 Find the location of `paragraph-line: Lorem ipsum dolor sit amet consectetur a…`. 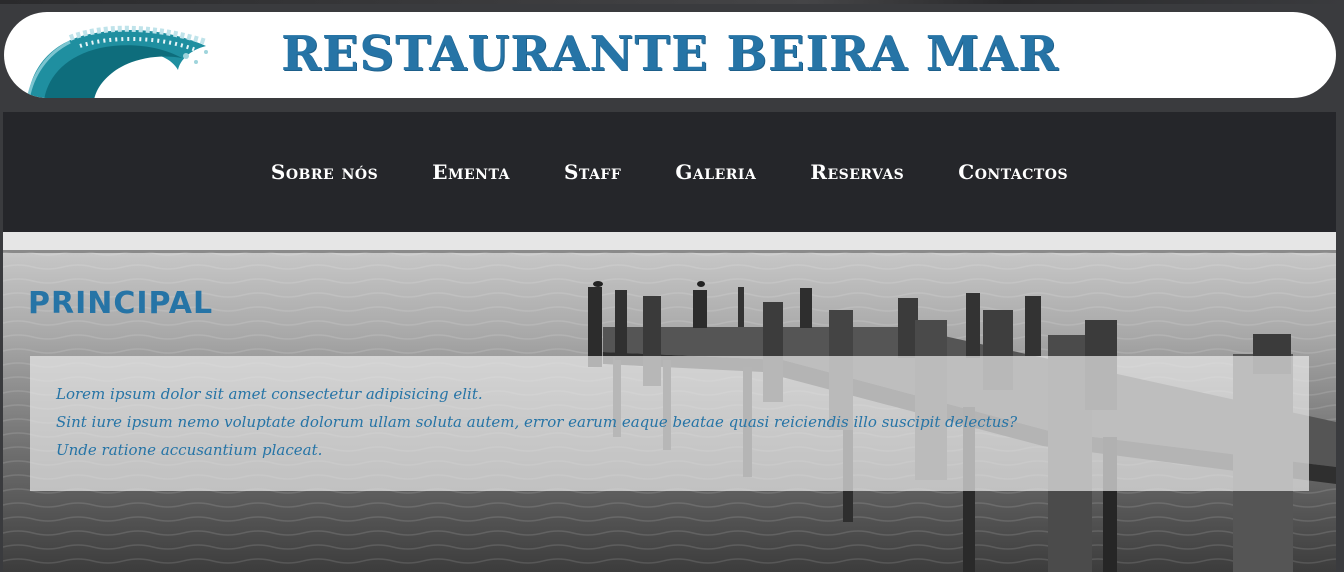

paragraph-line: Lorem ipsum dolor sit amet consectetur a… is located at coordinates (269, 394).